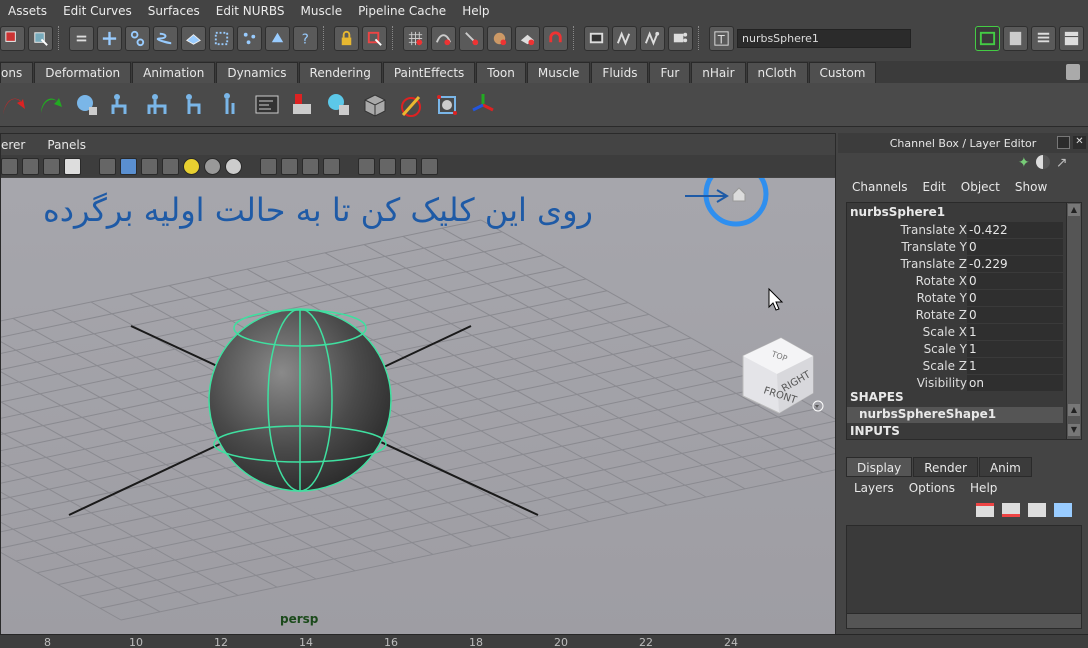  Describe the element at coordinates (955, 315) in the screenshot. I see `channel-row: Rotate Z0` at that location.